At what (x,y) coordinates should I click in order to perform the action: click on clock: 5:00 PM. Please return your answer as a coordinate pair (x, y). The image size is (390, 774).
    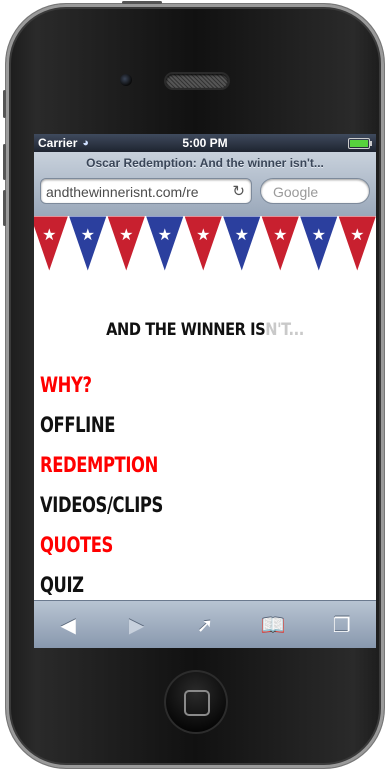
    Looking at the image, I should click on (205, 143).